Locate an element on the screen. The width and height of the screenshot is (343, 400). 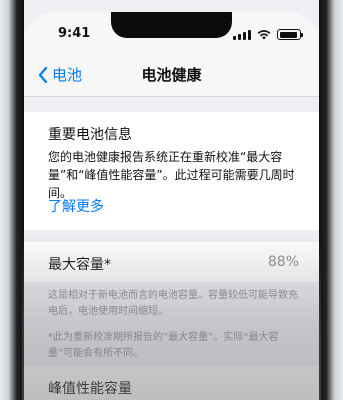
max-capacity-row: 最大容量* 88% is located at coordinates (171, 262).